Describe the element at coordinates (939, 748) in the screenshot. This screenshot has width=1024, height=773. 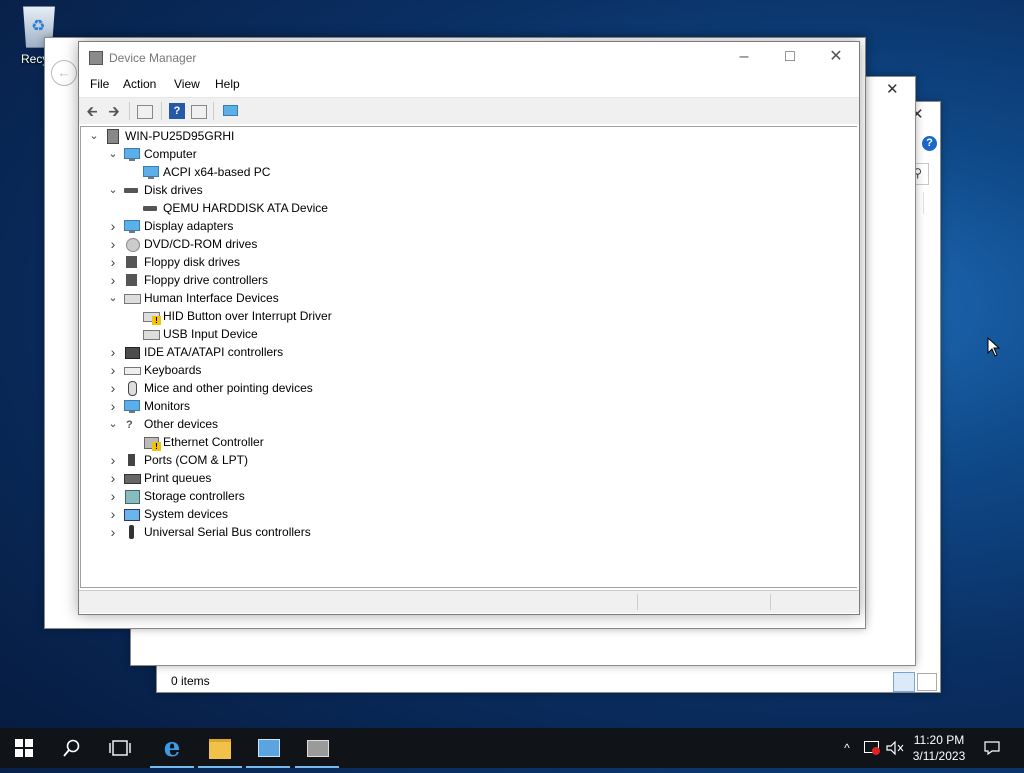
I see `system-clock: 11:20 PM 3/11/2023` at that location.